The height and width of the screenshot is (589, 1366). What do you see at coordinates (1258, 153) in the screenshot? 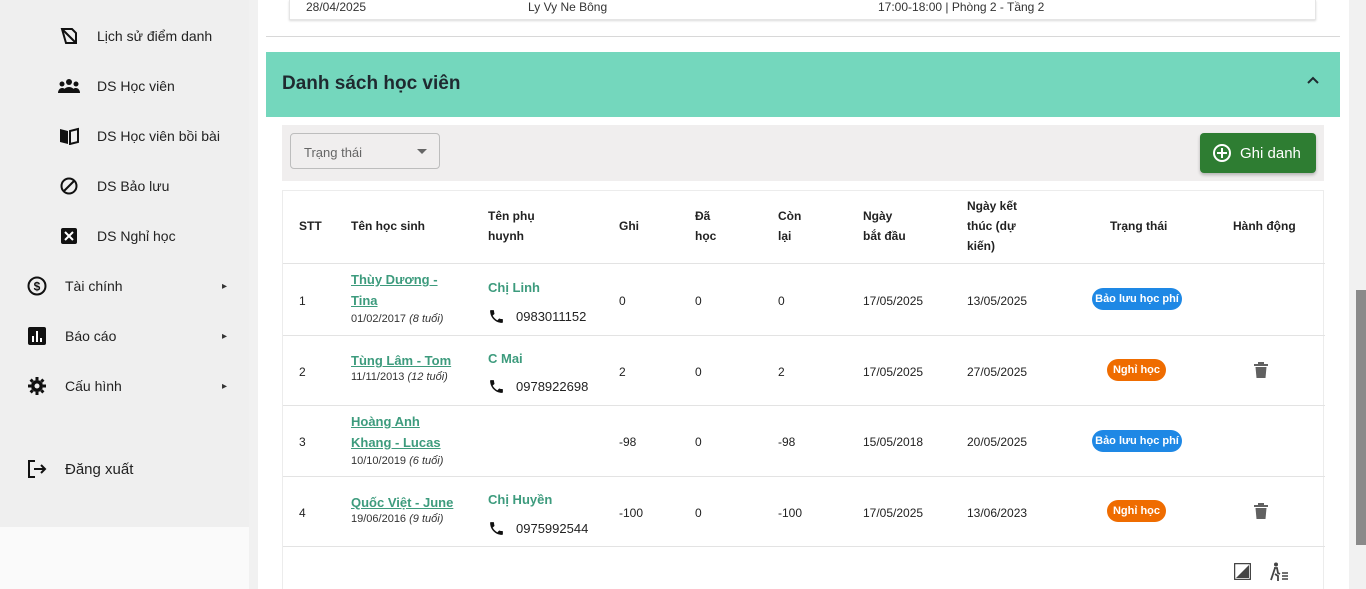
I see `enroll-button: Ghi danh` at bounding box center [1258, 153].